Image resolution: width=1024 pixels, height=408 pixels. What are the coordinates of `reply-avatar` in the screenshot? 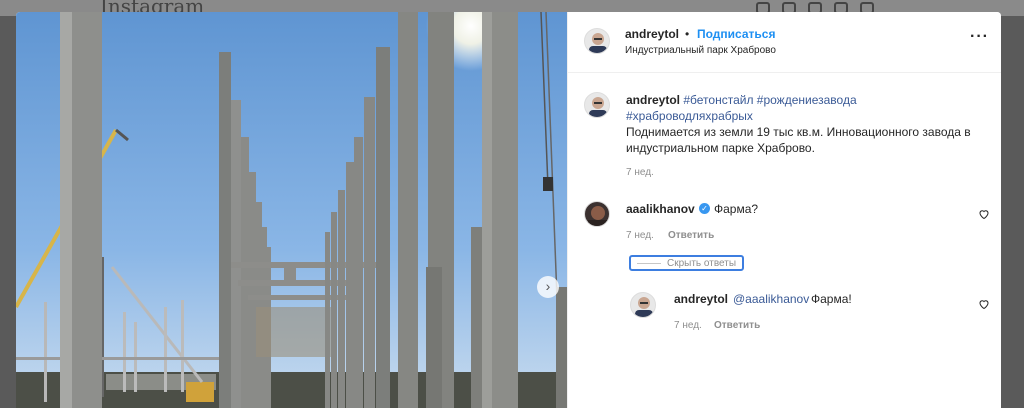 It's located at (643, 305).